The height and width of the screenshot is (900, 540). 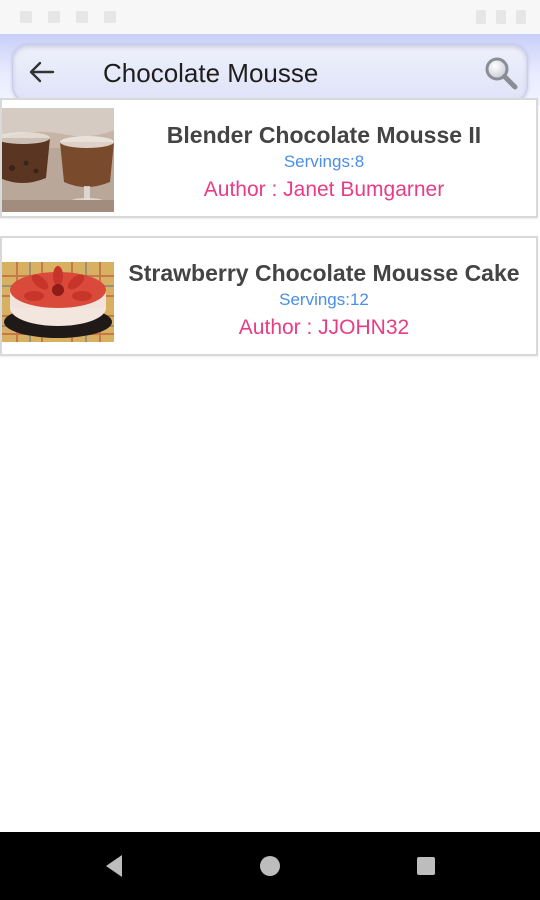 I want to click on square-recents-icon, so click(x=426, y=866).